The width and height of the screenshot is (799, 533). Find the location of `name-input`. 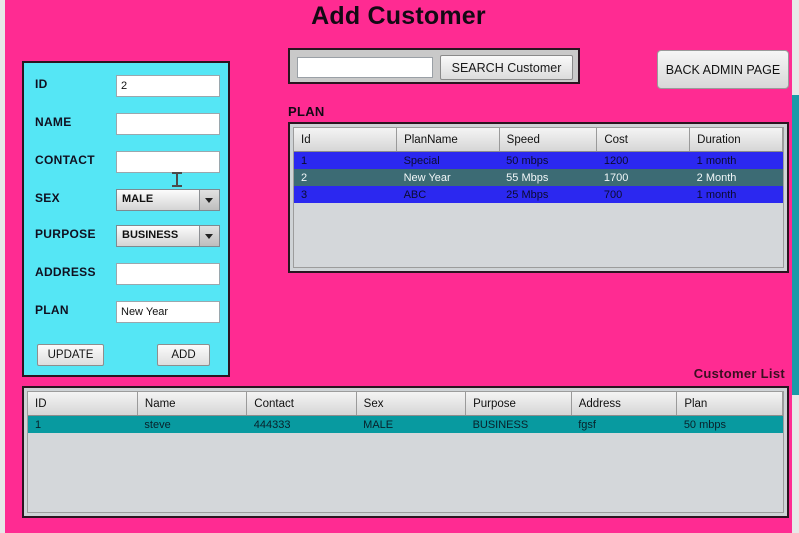

name-input is located at coordinates (168, 124).